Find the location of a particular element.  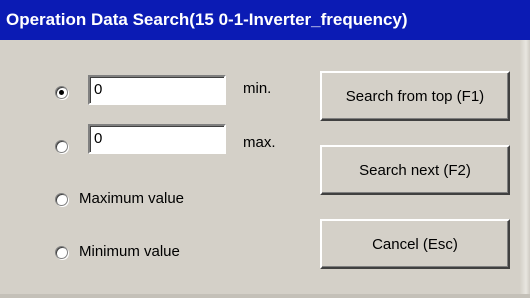

minimum-value-label: Minimum value is located at coordinates (129, 251).